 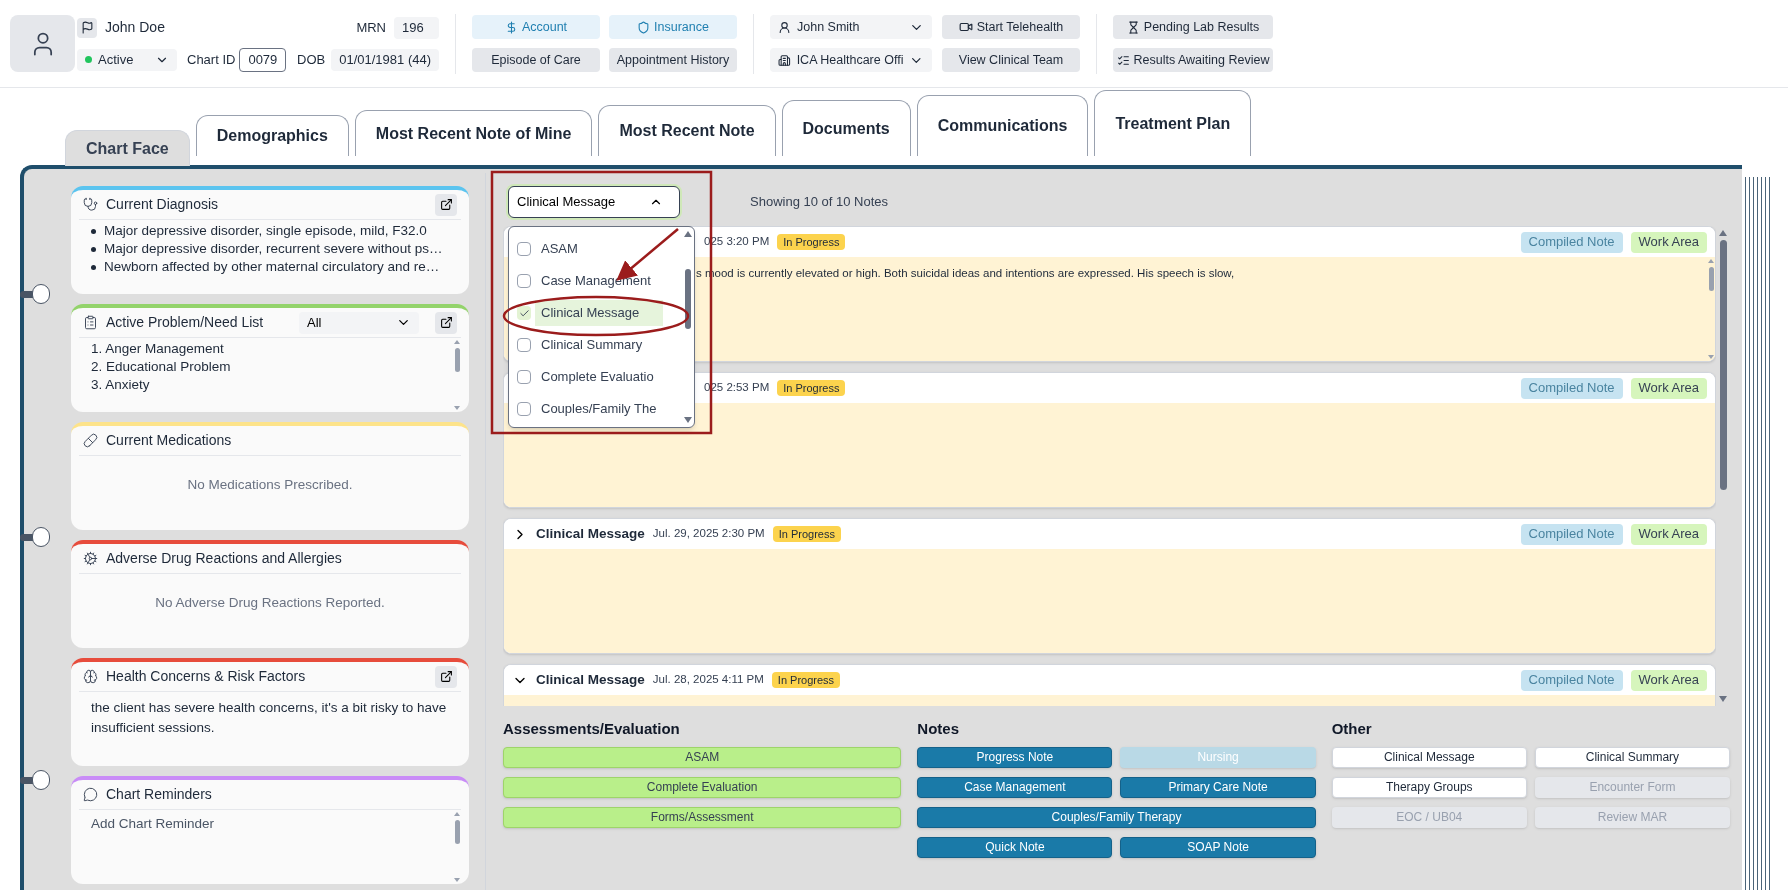 I want to click on problem-item: 3. Anxiety, so click(x=121, y=385).